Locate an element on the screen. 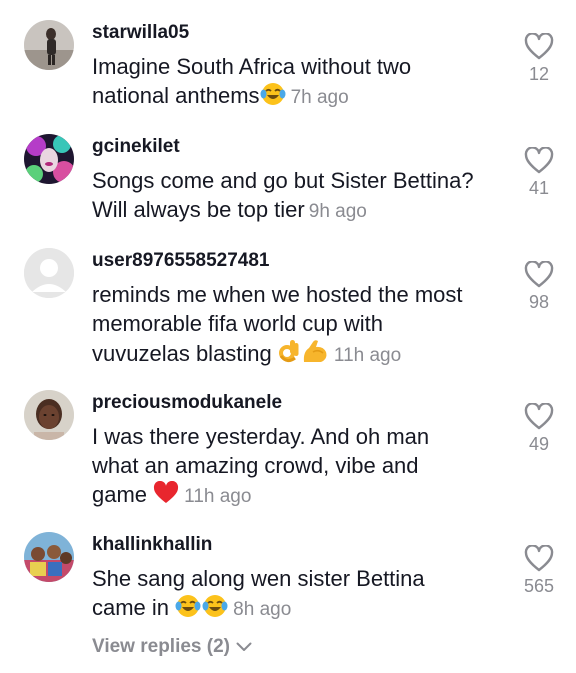  comment-line: She sang along wen sister Bettina is located at coordinates (258, 578).